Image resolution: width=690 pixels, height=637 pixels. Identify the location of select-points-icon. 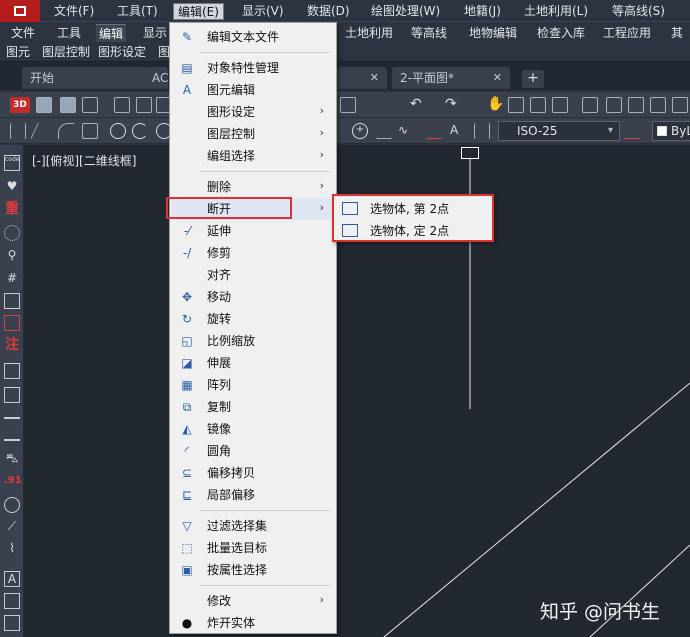
(12, 233).